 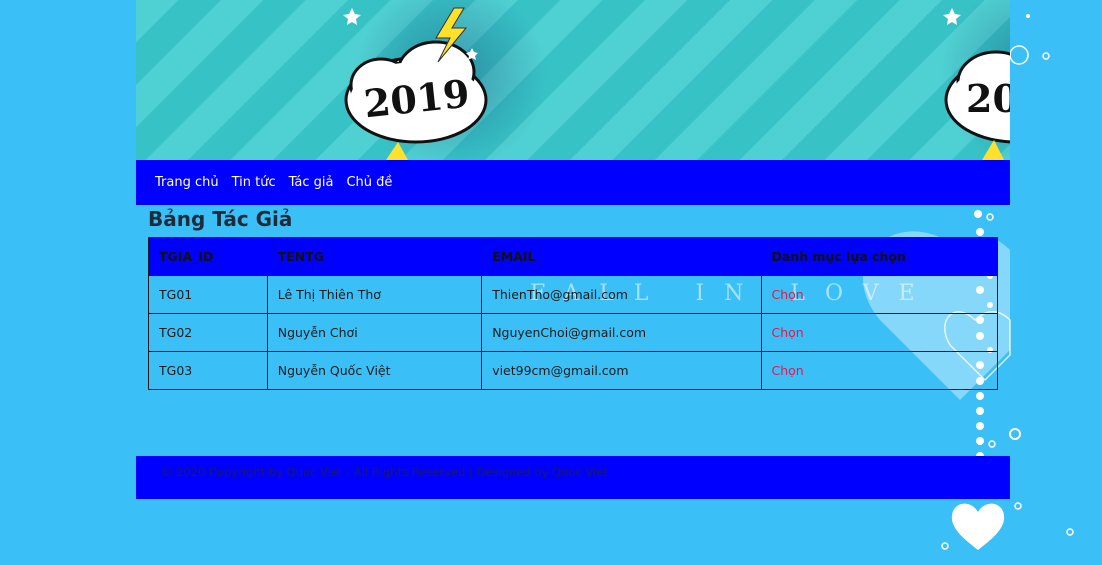 What do you see at coordinates (879, 256) in the screenshot?
I see `column-header-action: Danh mục lựa chọn` at bounding box center [879, 256].